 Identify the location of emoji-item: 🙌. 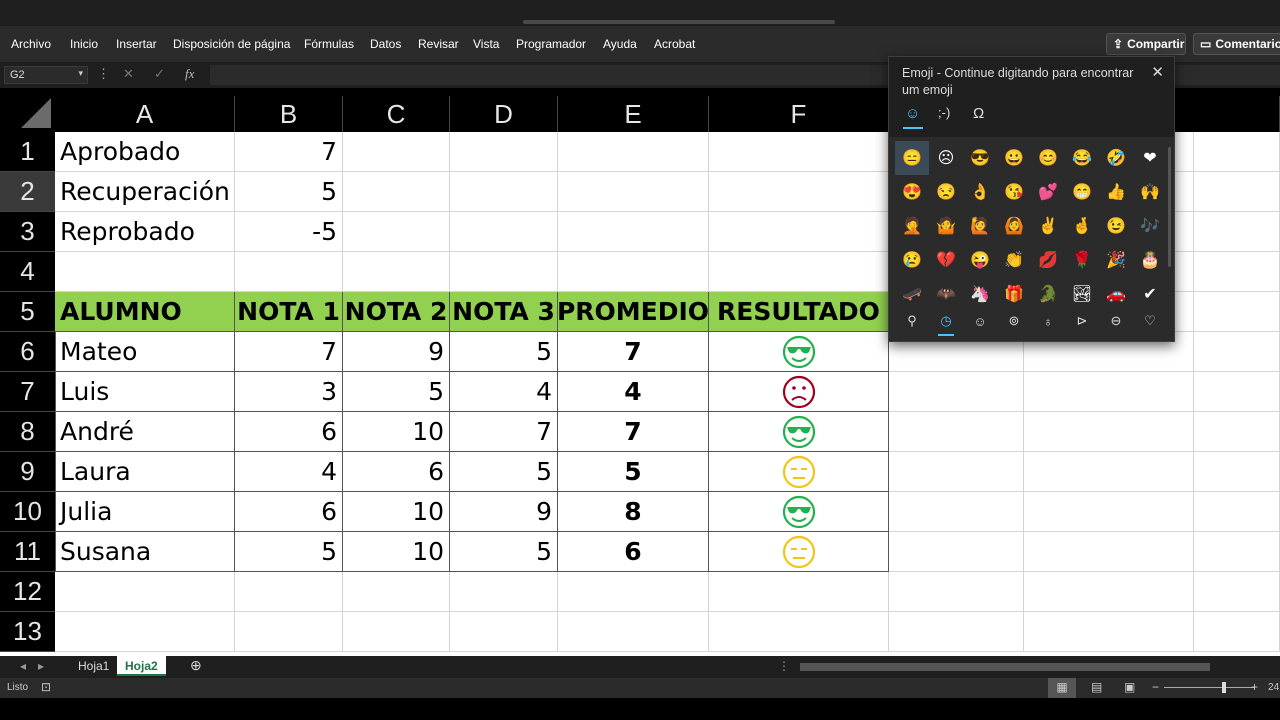
(1150, 192).